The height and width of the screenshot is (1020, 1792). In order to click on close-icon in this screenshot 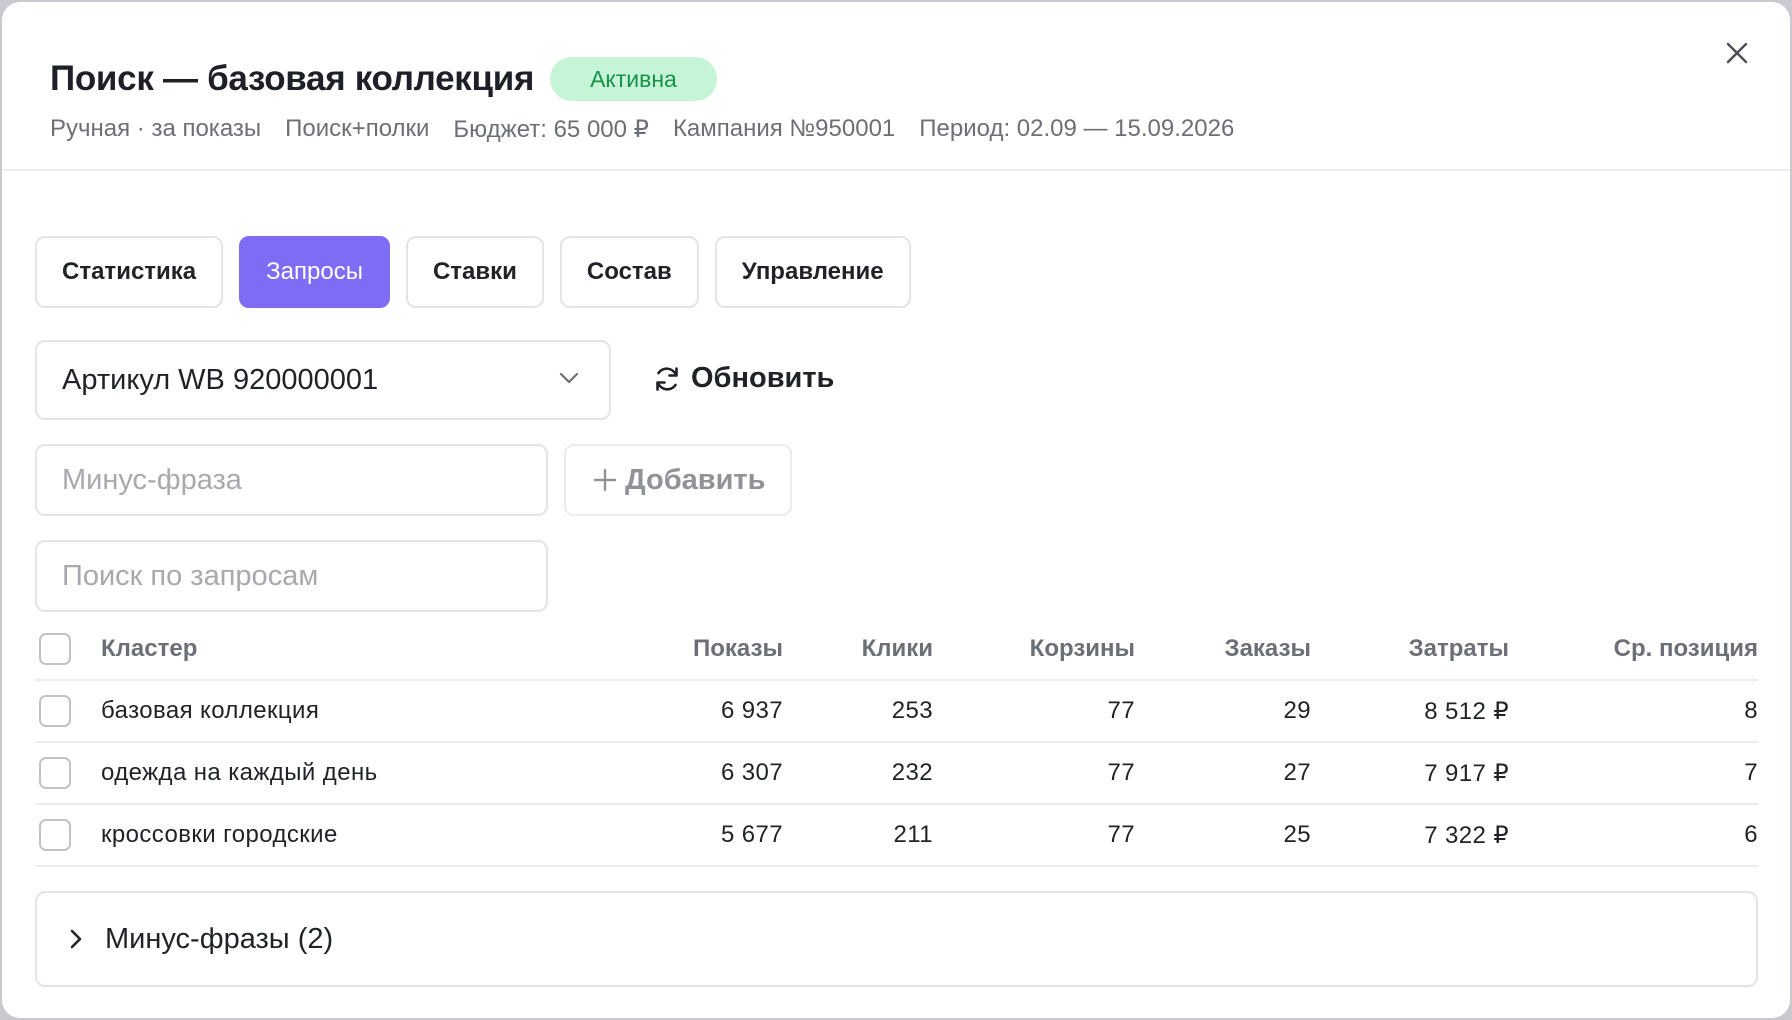, I will do `click(1737, 53)`.